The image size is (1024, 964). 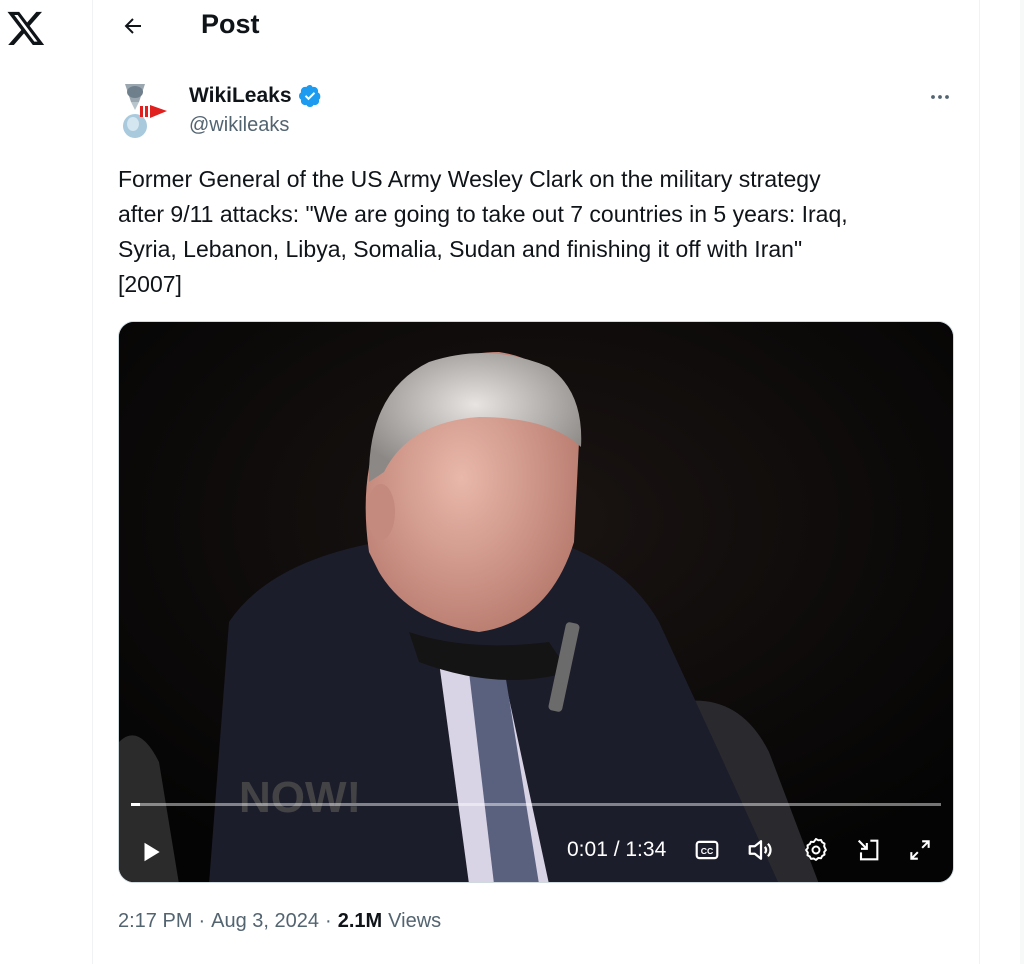 What do you see at coordinates (135, 804) in the screenshot?
I see `progress-fill` at bounding box center [135, 804].